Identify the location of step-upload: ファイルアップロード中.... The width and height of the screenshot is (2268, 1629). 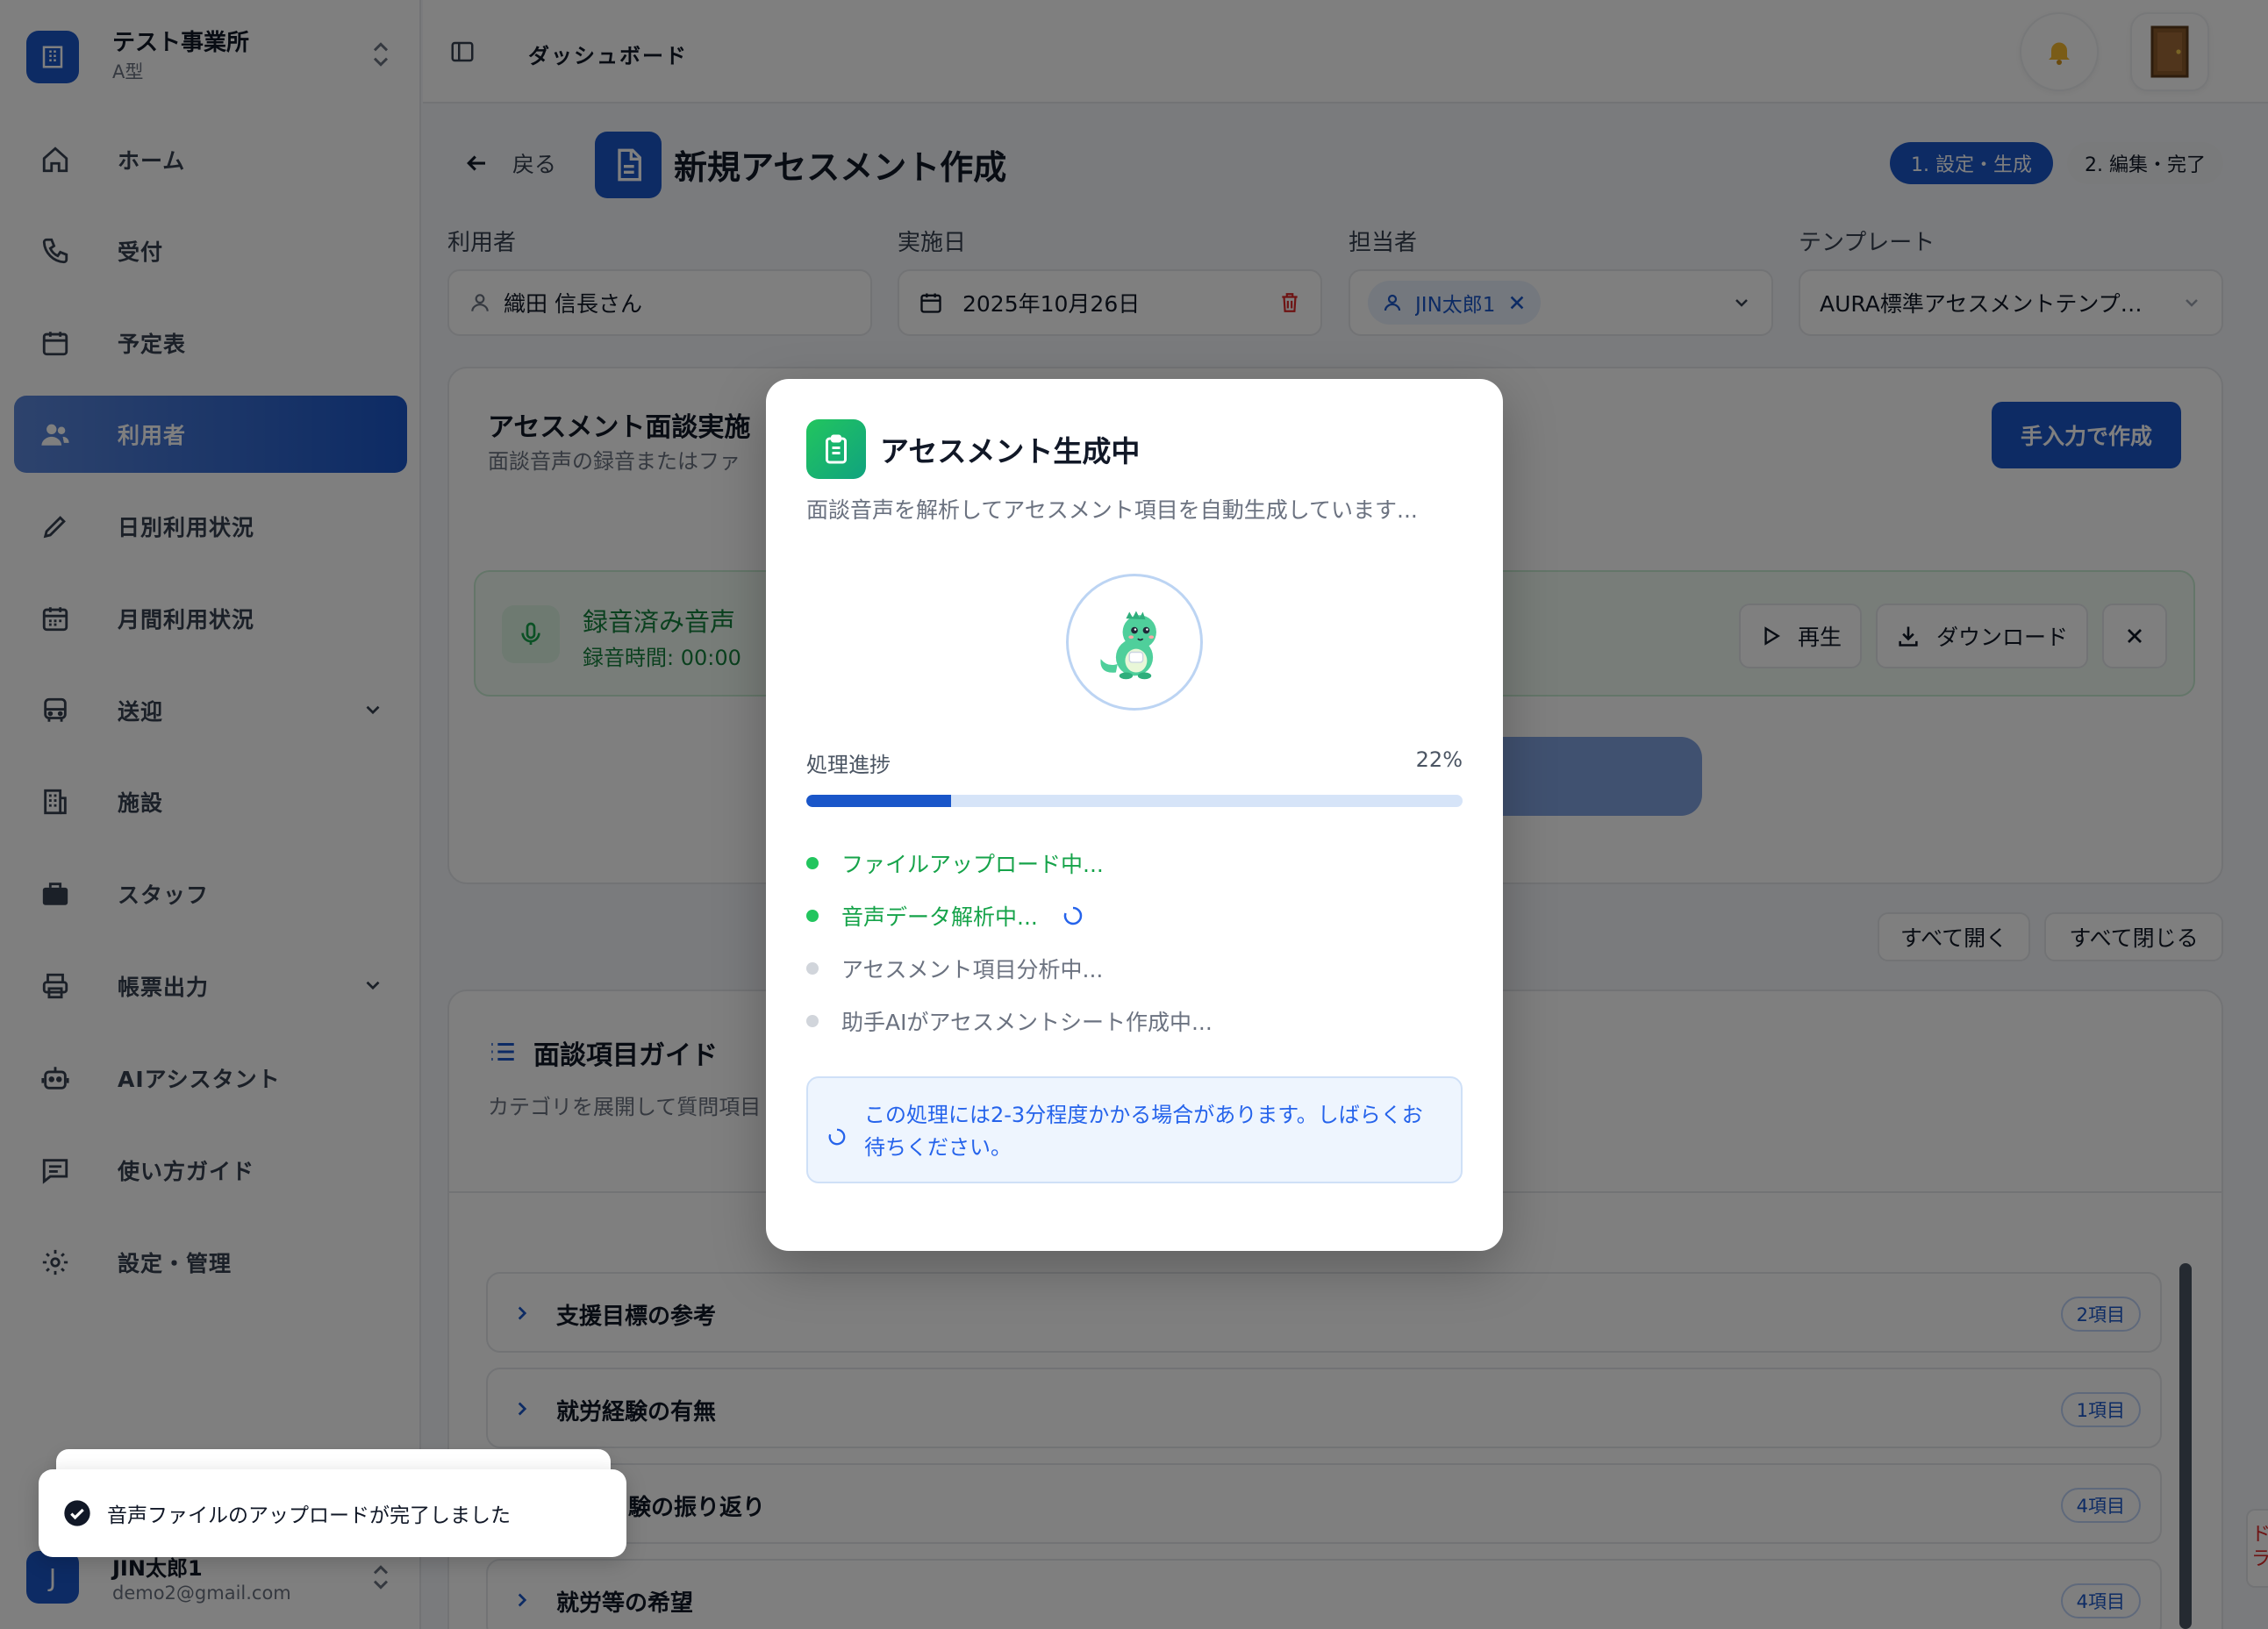
(955, 863).